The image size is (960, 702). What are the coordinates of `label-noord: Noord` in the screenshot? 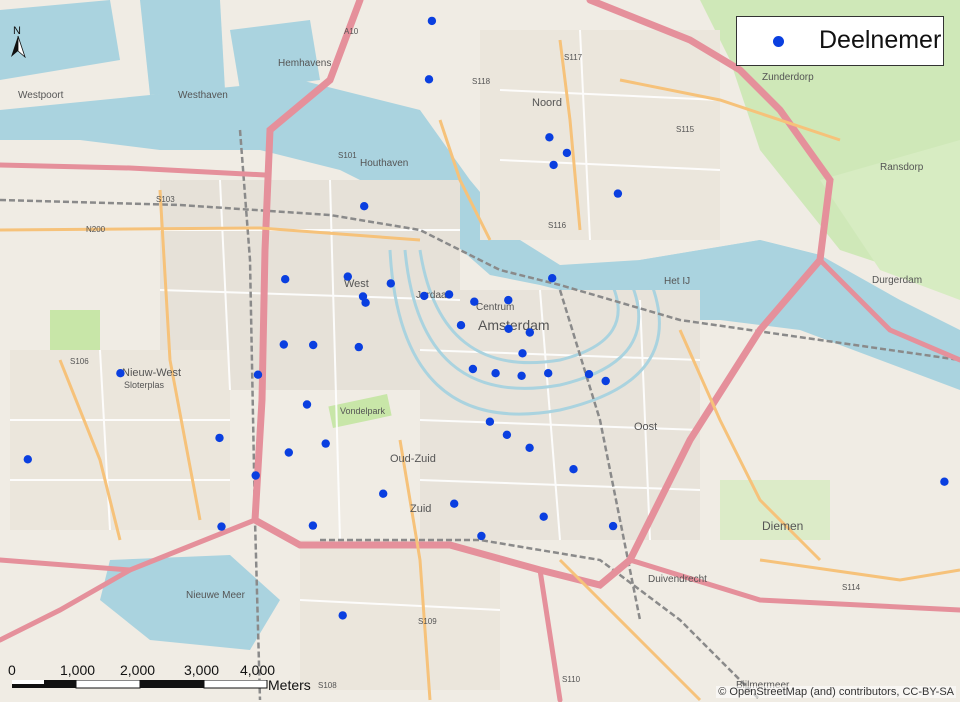 It's located at (547, 103).